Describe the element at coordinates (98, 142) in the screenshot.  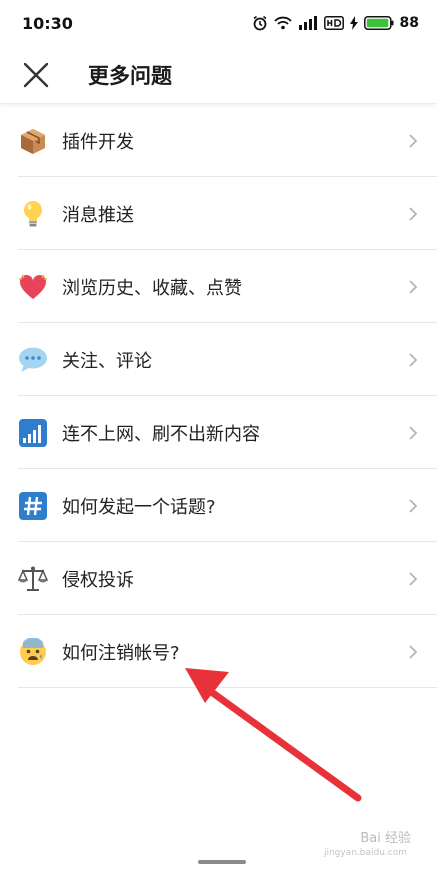
I see `list-item-label: 插件开发` at that location.